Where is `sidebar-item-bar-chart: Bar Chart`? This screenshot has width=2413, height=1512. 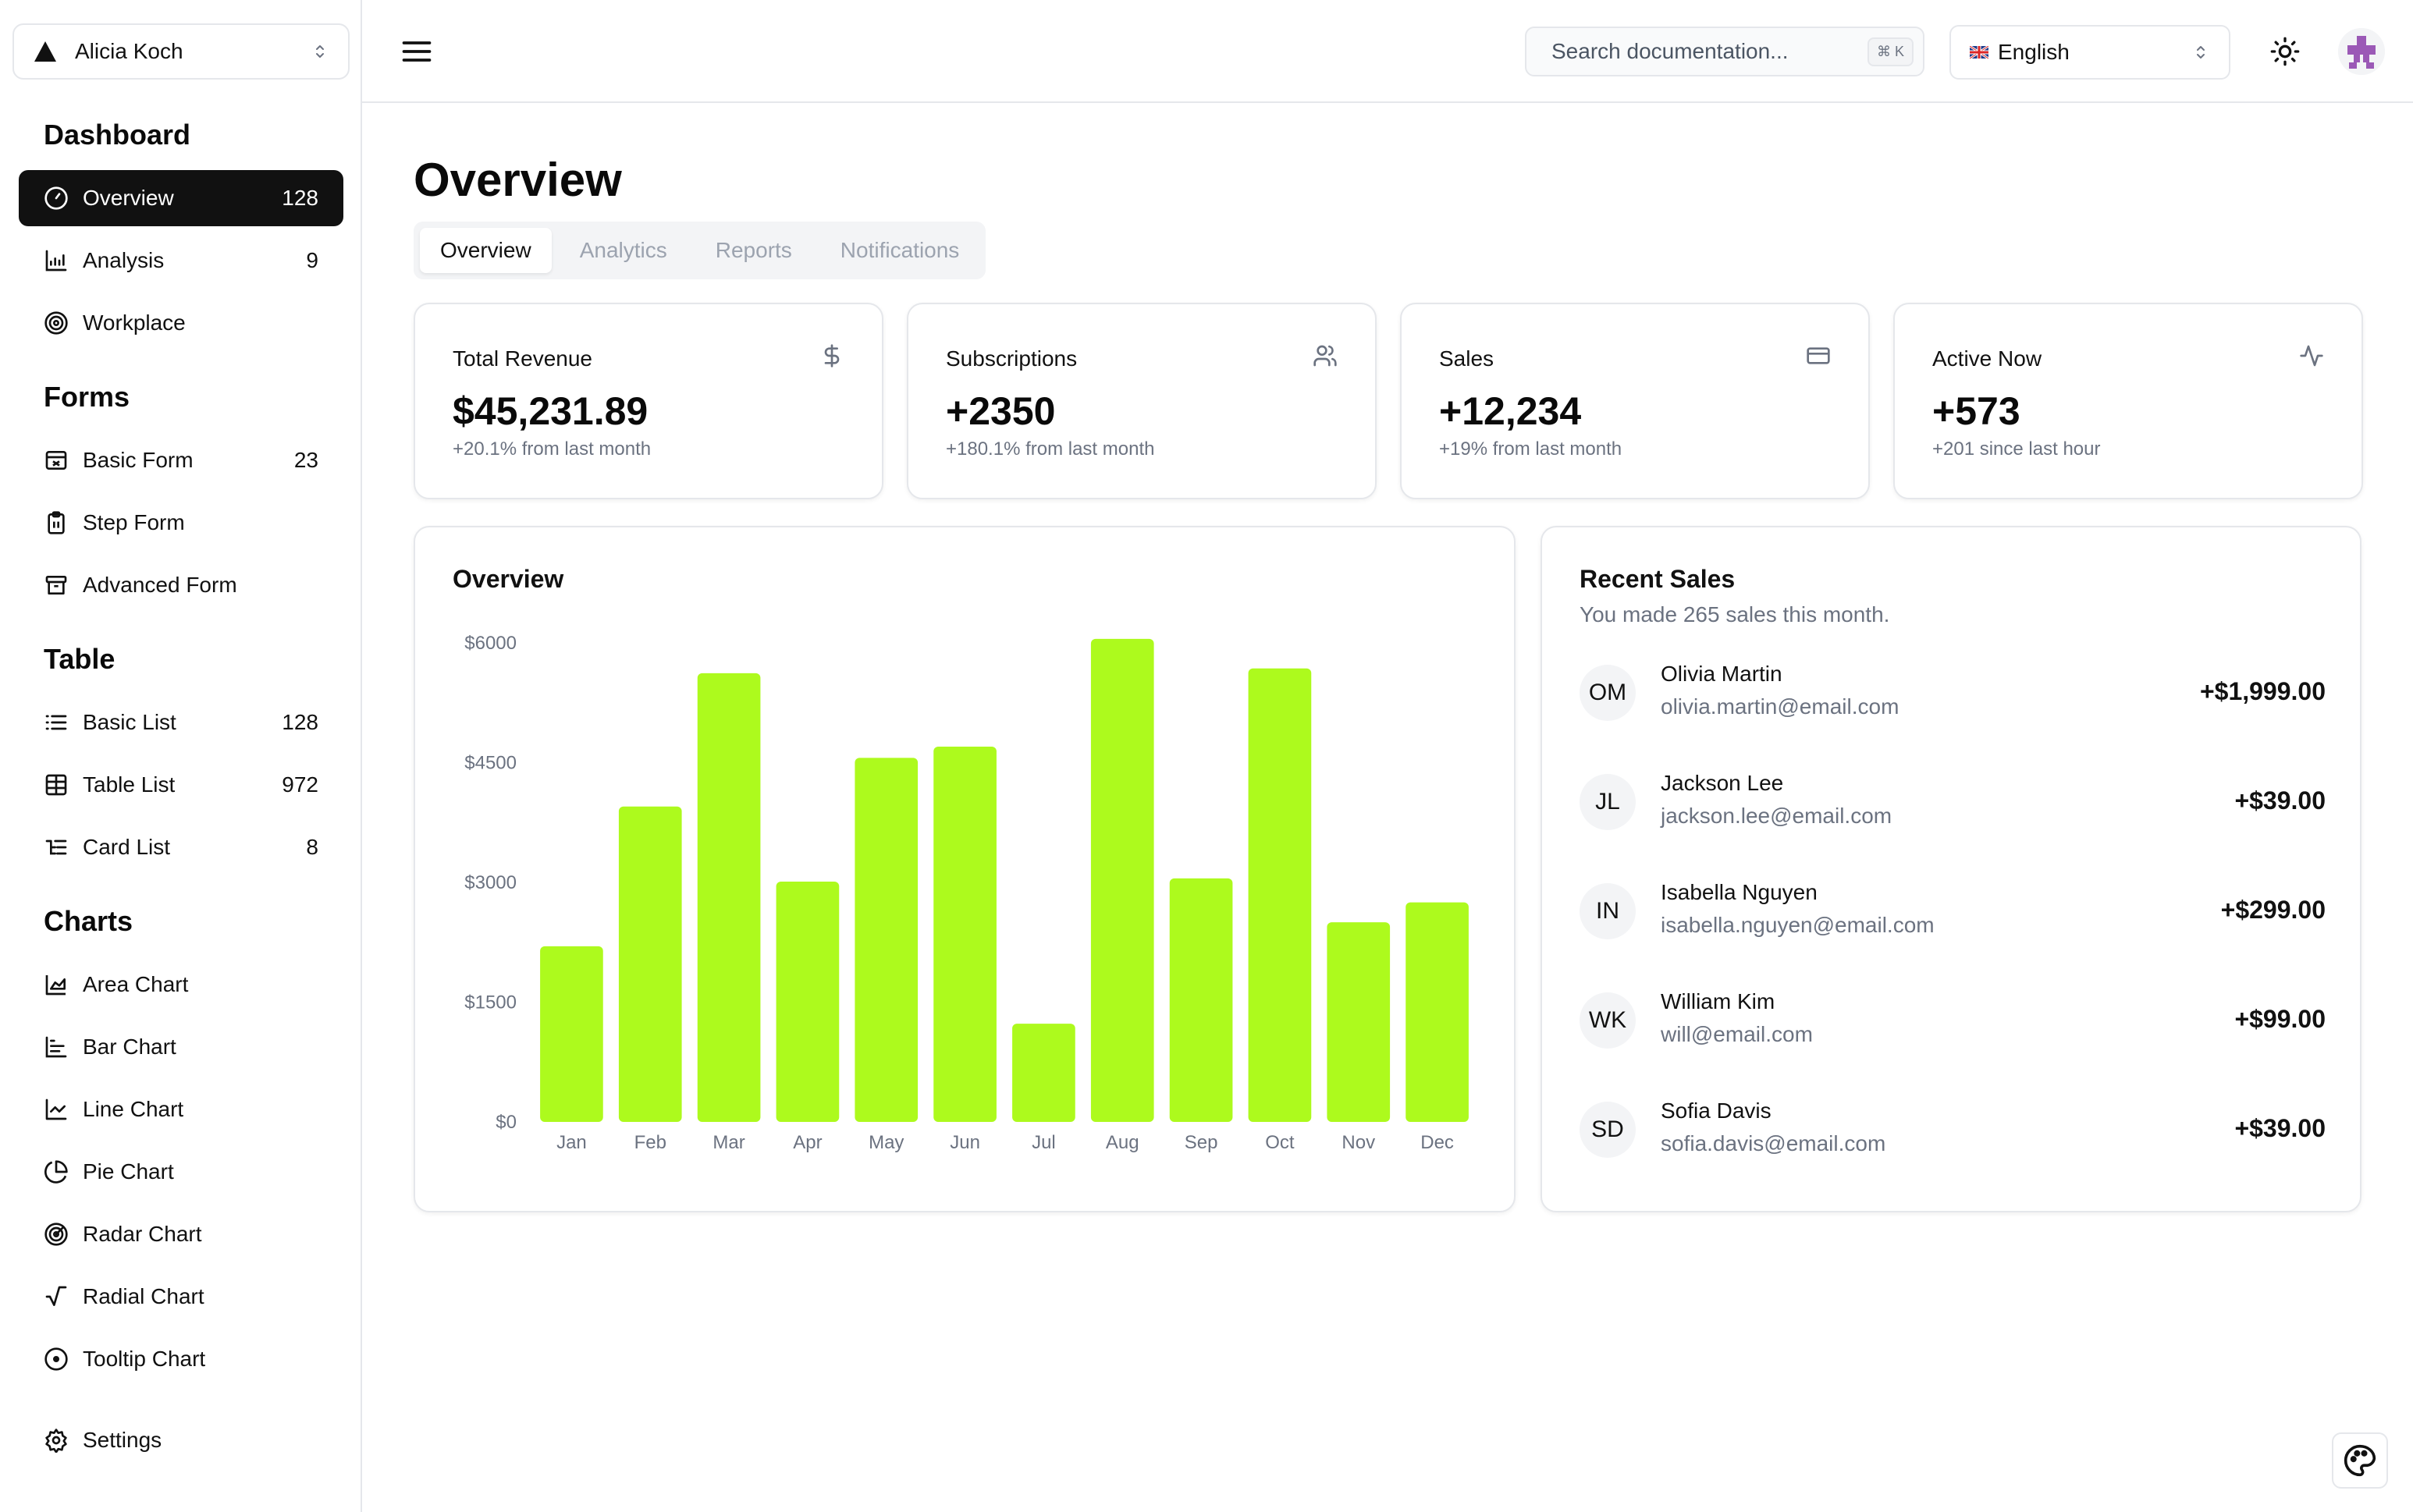
sidebar-item-bar-chart: Bar Chart is located at coordinates (181, 1047).